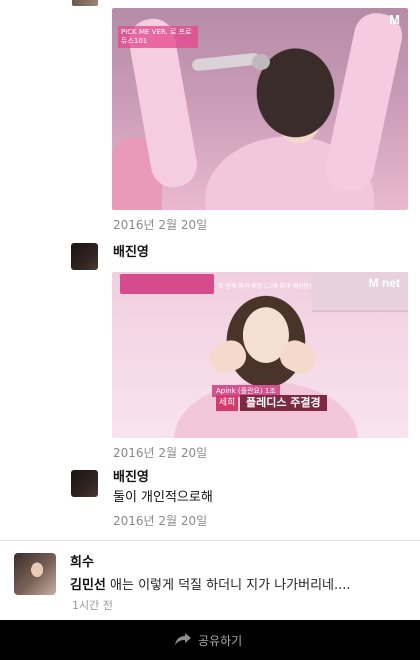 This screenshot has width=420, height=660. I want to click on notification-sender: 김민선, so click(88, 585).